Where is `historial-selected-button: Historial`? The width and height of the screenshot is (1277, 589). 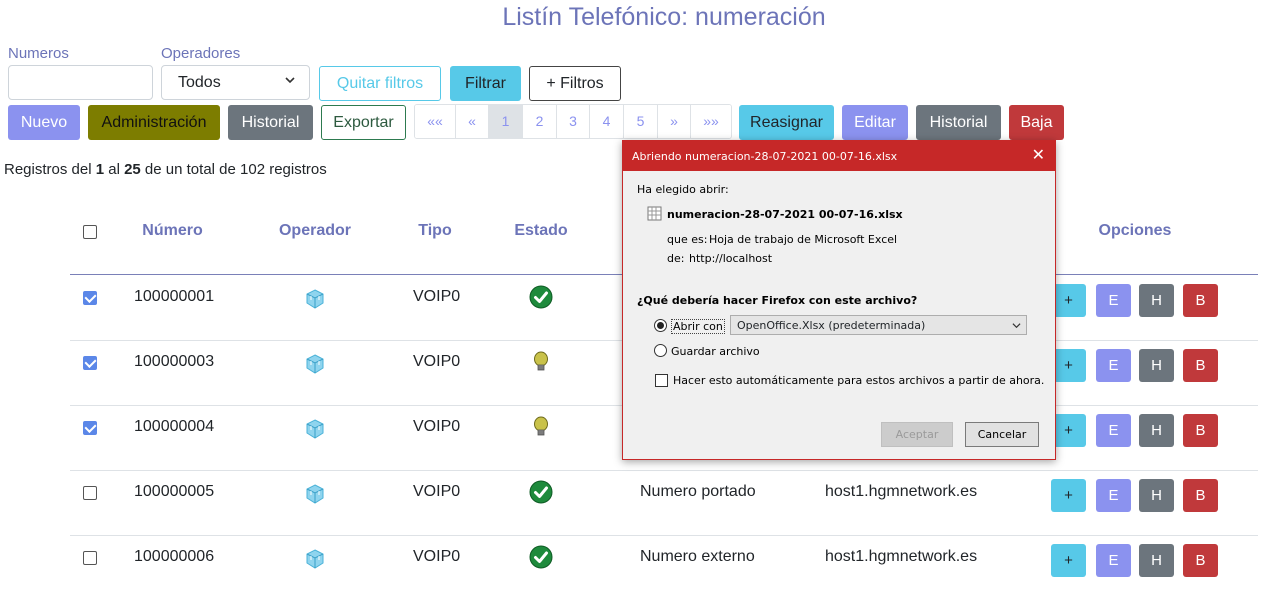
historial-selected-button: Historial is located at coordinates (958, 122).